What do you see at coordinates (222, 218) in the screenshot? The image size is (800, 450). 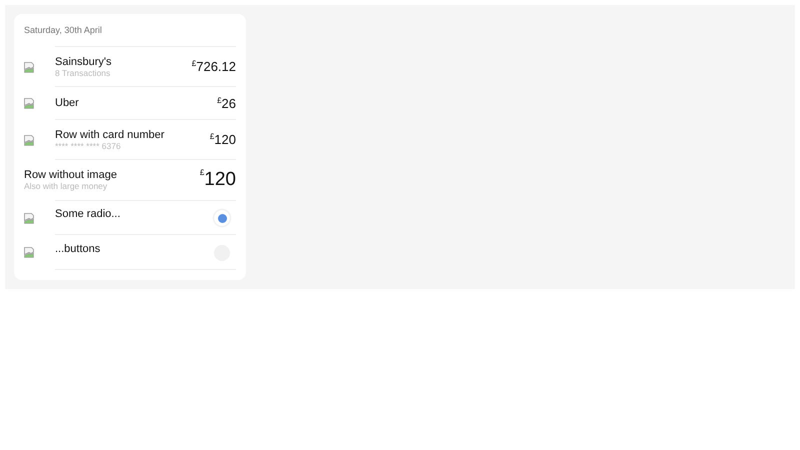 I see `radio-button` at bounding box center [222, 218].